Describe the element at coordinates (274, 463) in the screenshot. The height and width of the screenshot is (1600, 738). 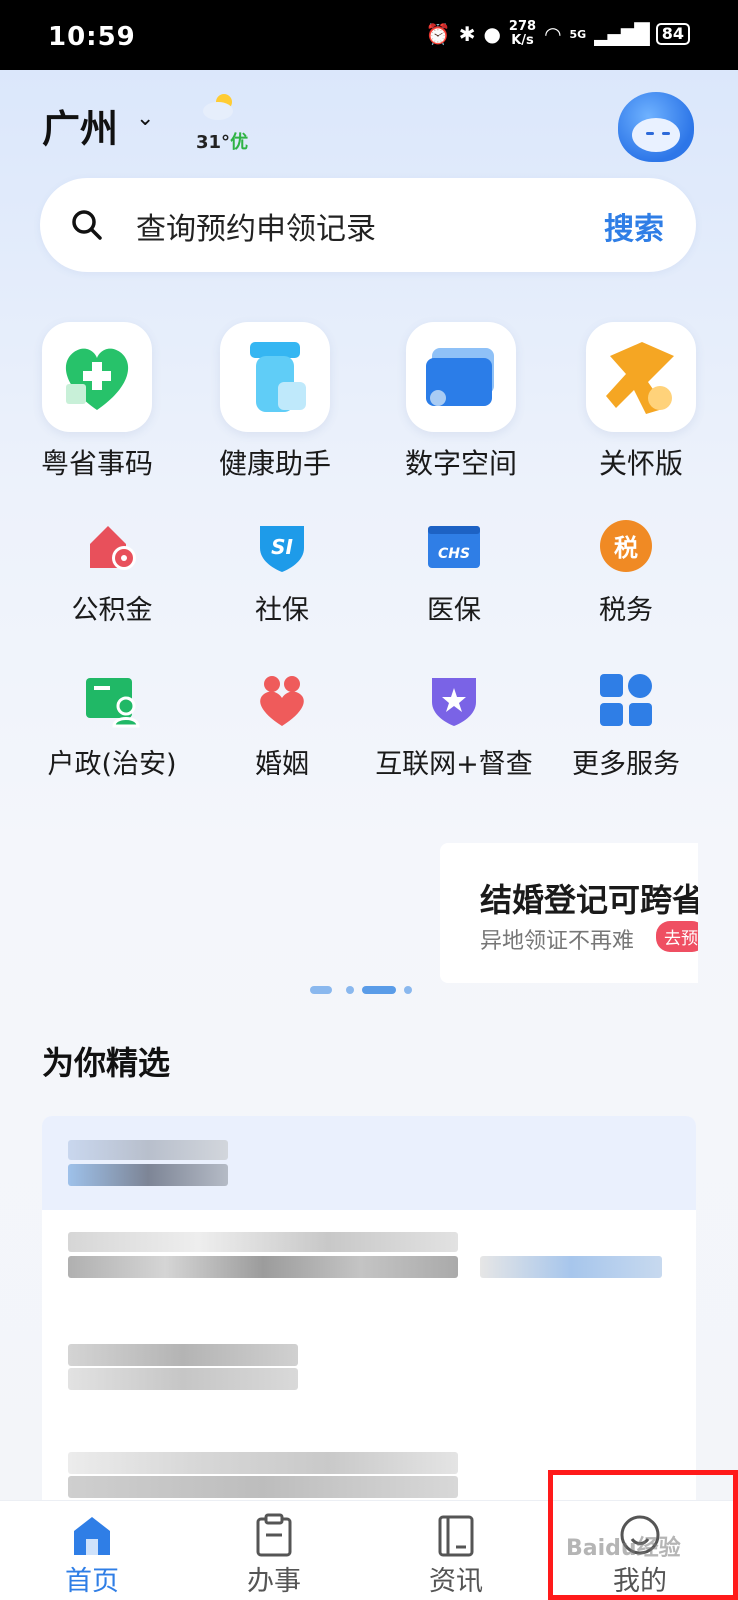
I see `featured-label: 健康助手` at that location.